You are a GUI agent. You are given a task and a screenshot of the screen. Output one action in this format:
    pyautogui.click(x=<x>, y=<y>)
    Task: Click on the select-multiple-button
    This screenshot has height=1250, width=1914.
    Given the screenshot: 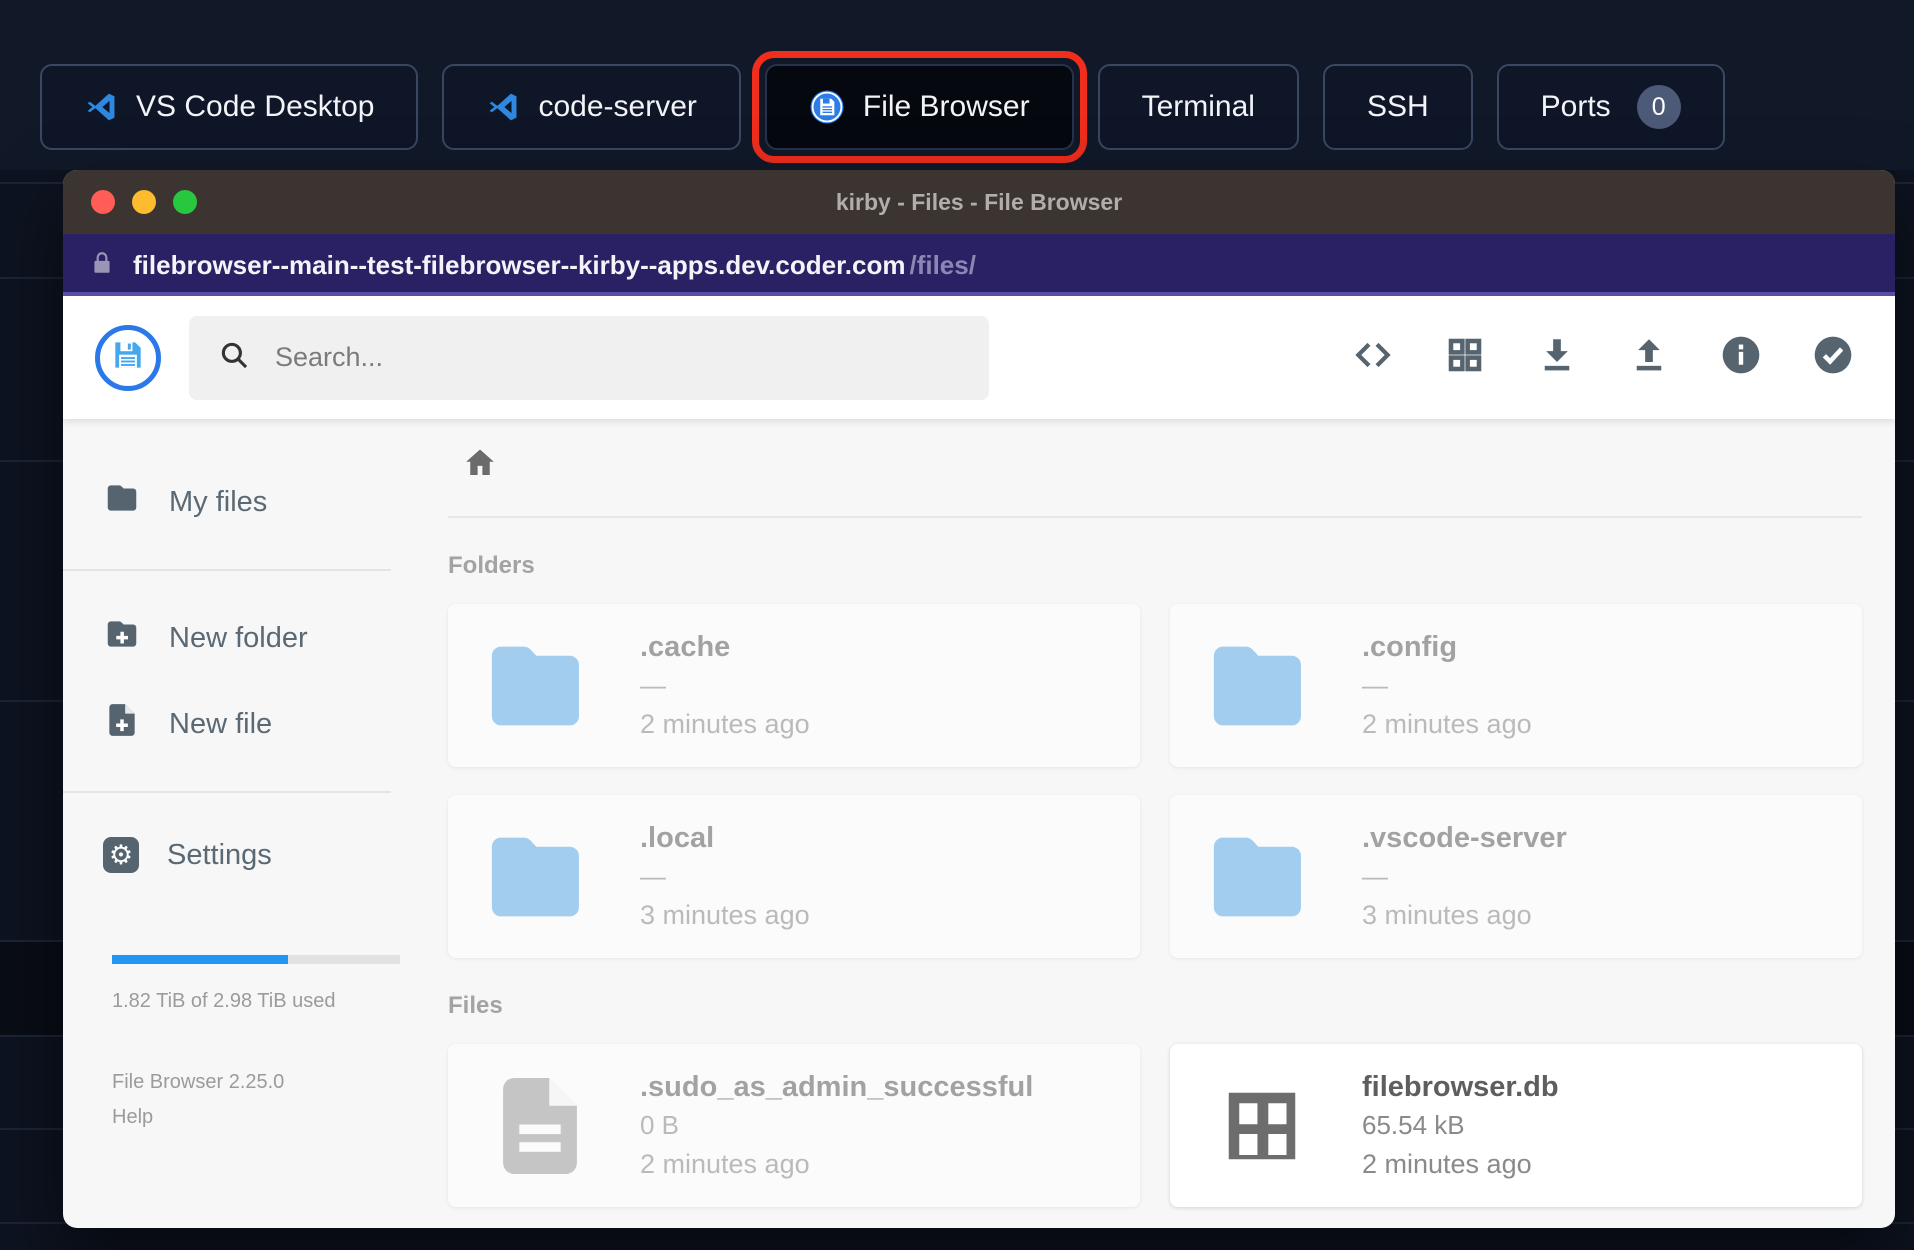 What is the action you would take?
    pyautogui.click(x=1833, y=358)
    